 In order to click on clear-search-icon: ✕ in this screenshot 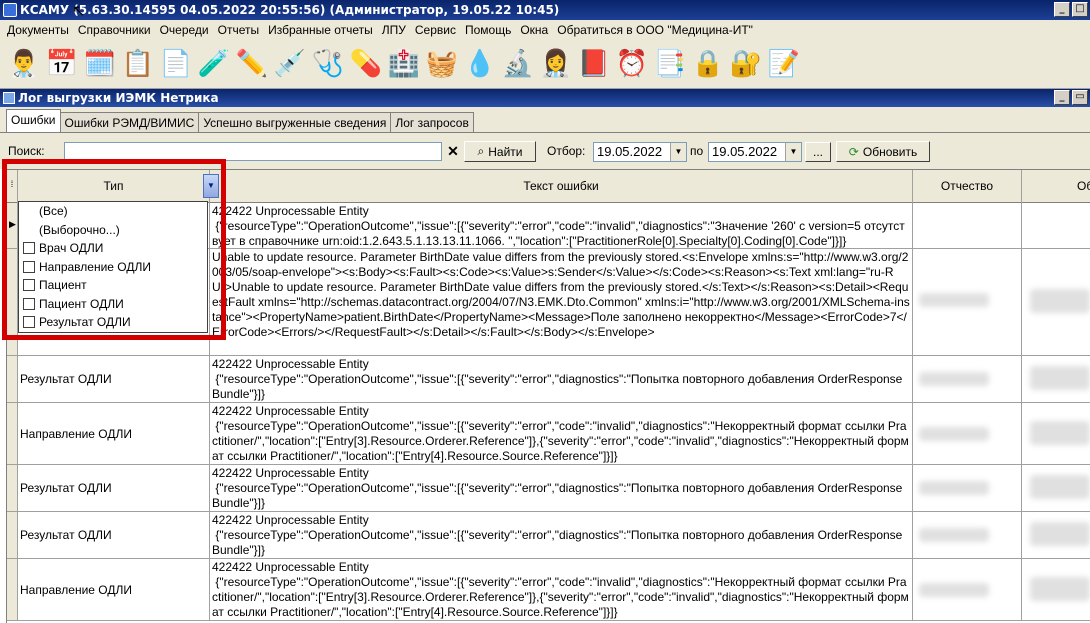, I will do `click(453, 151)`.